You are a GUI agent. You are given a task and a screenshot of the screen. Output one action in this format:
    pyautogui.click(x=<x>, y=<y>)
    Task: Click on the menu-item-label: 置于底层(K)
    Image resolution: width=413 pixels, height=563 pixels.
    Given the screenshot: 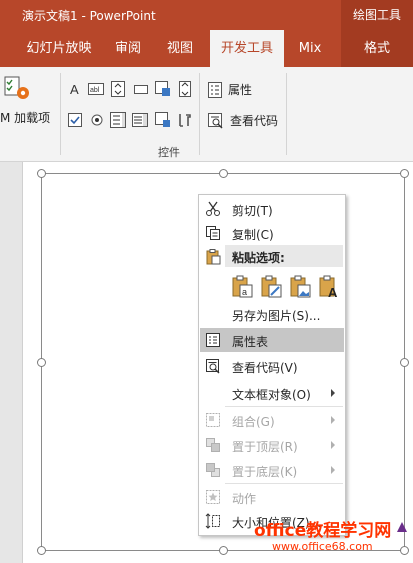 What is the action you would take?
    pyautogui.click(x=265, y=472)
    